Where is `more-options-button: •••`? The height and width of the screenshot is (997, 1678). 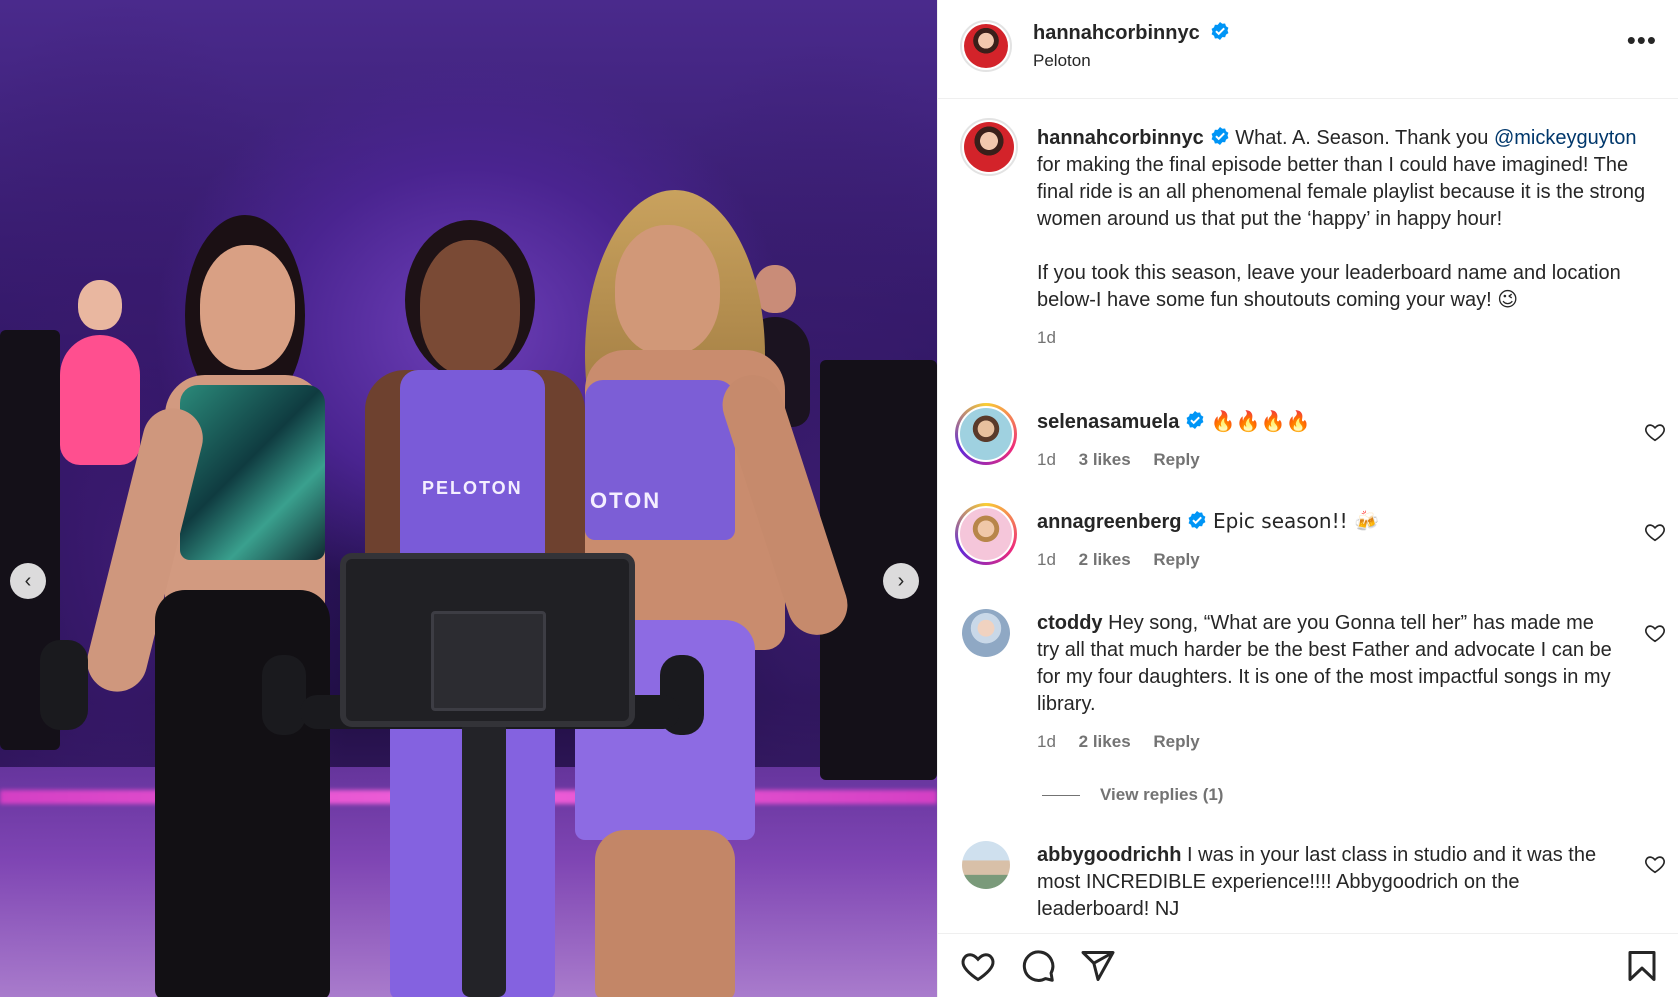
more-options-button: ••• is located at coordinates (1642, 40).